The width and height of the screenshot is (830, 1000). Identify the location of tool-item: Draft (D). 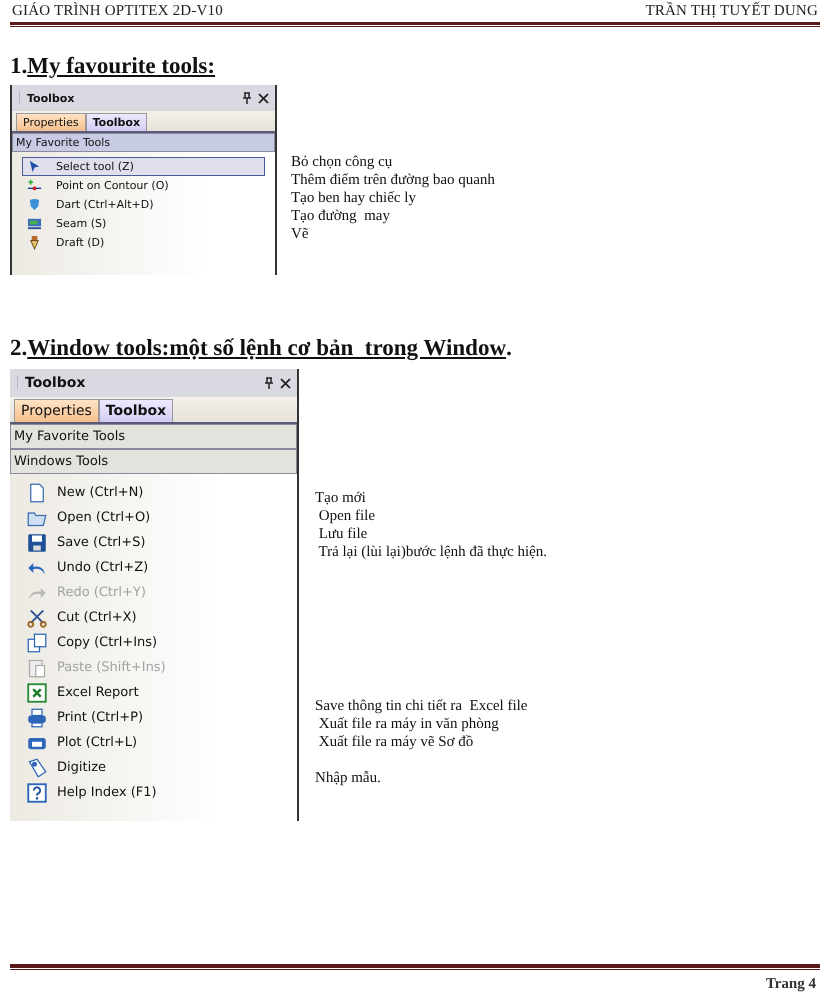
(143, 242).